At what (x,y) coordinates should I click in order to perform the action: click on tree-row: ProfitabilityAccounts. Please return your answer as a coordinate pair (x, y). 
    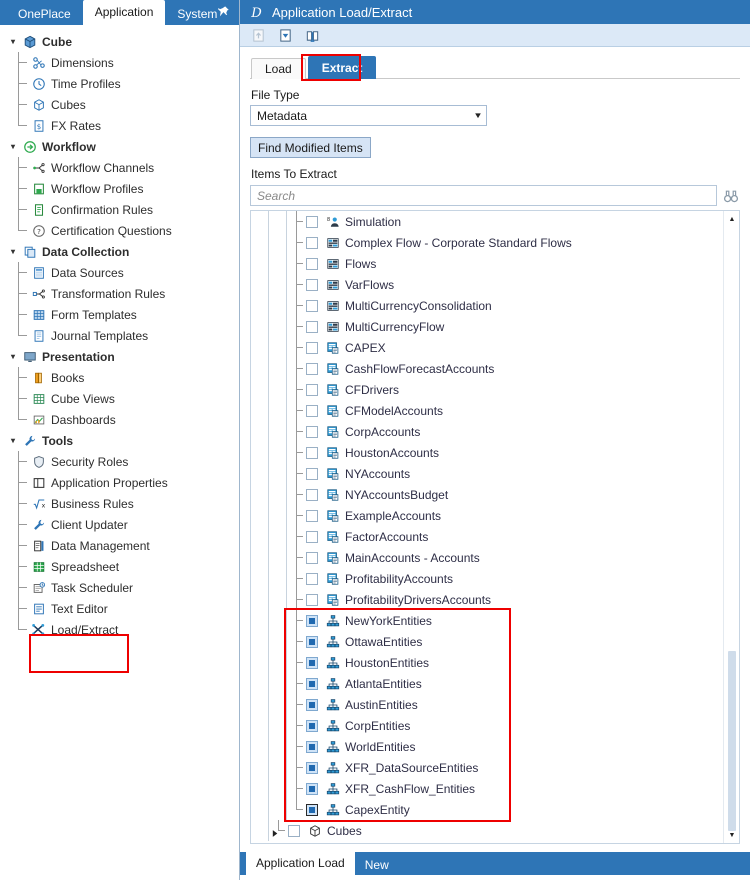
    Looking at the image, I should click on (487, 578).